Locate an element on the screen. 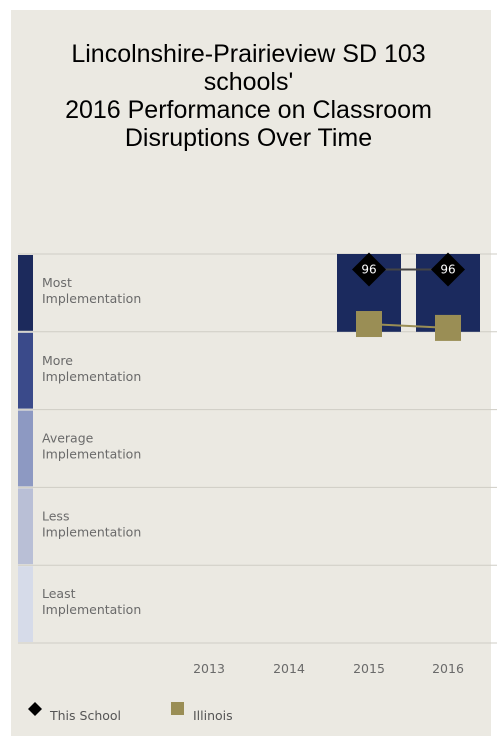 Image resolution: width=499 pixels, height=741 pixels. band-label-line1: Less is located at coordinates (55, 515).